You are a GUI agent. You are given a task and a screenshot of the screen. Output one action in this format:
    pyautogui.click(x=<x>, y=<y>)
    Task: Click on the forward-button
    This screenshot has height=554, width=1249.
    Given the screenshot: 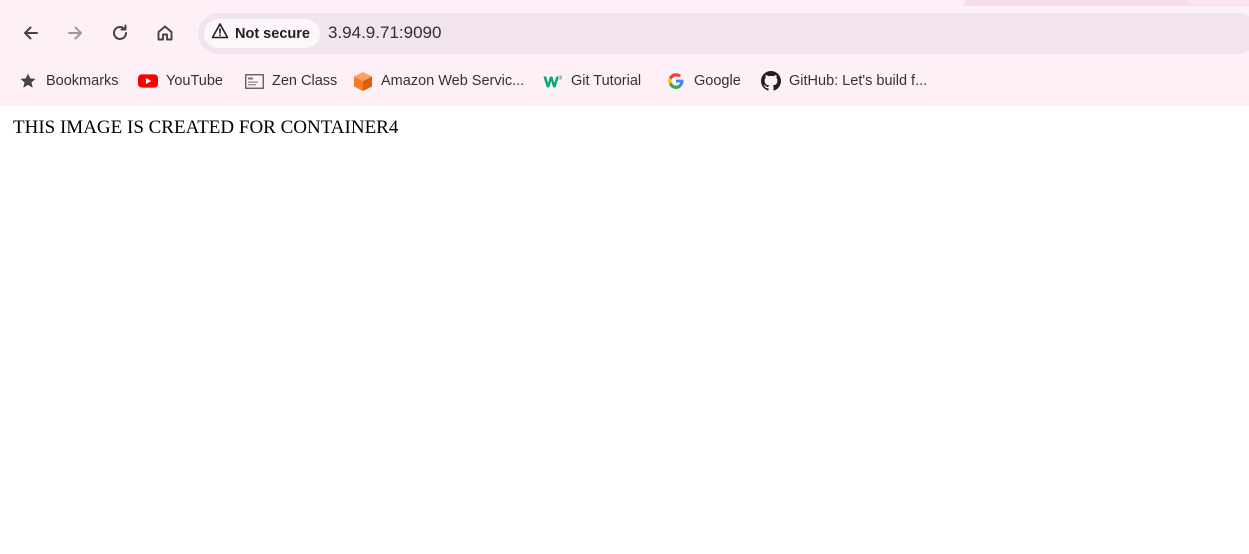 What is the action you would take?
    pyautogui.click(x=75, y=33)
    